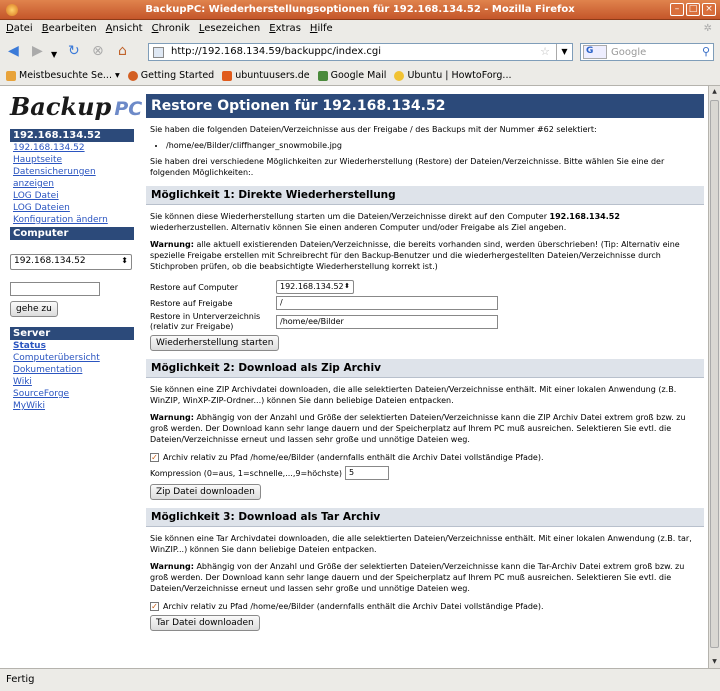  I want to click on lightbulb-icon, so click(399, 75).